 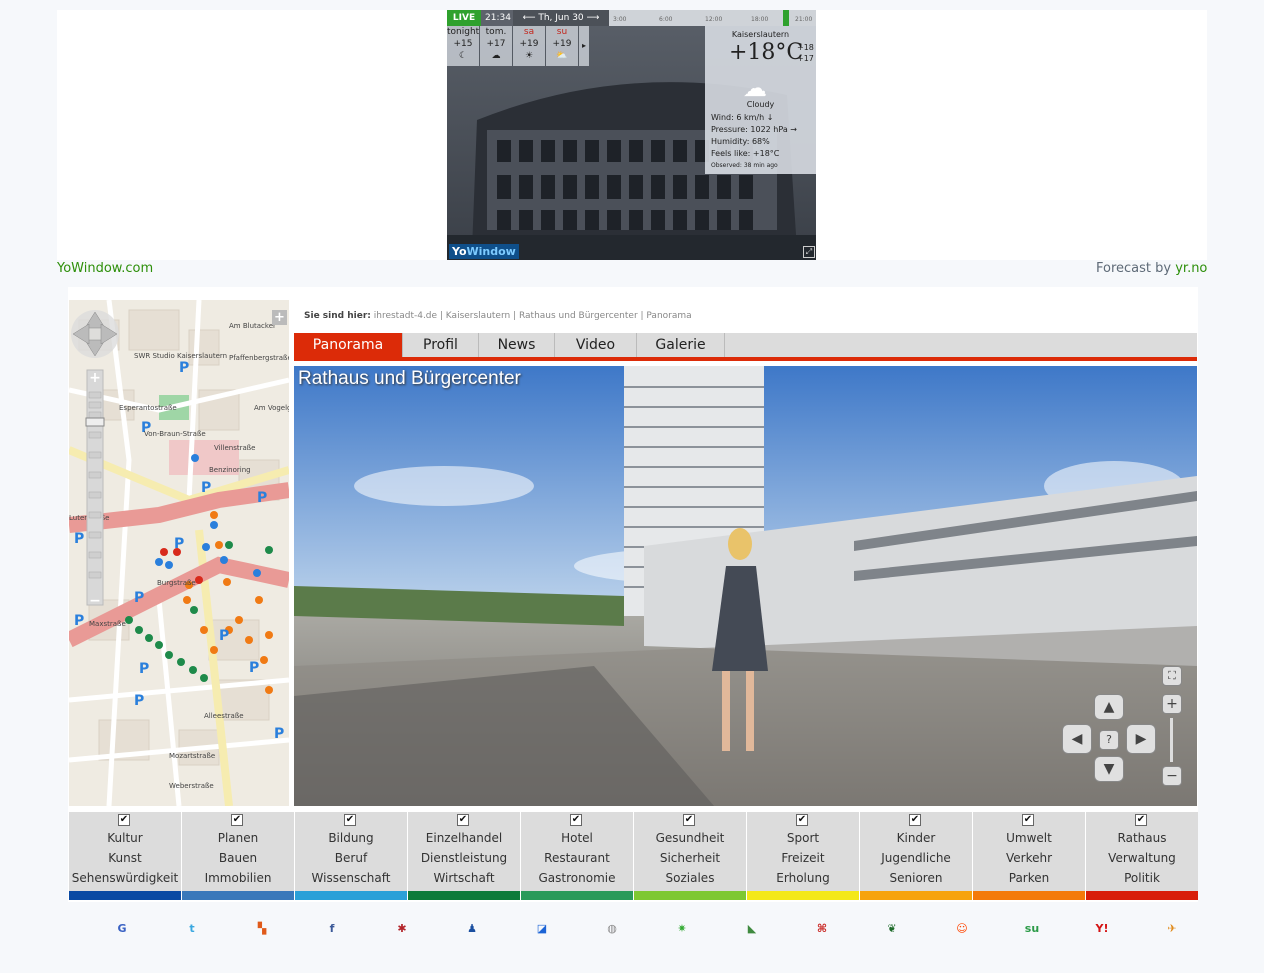 What do you see at coordinates (752, 929) in the screenshot?
I see `newsvine-icon: ◣` at bounding box center [752, 929].